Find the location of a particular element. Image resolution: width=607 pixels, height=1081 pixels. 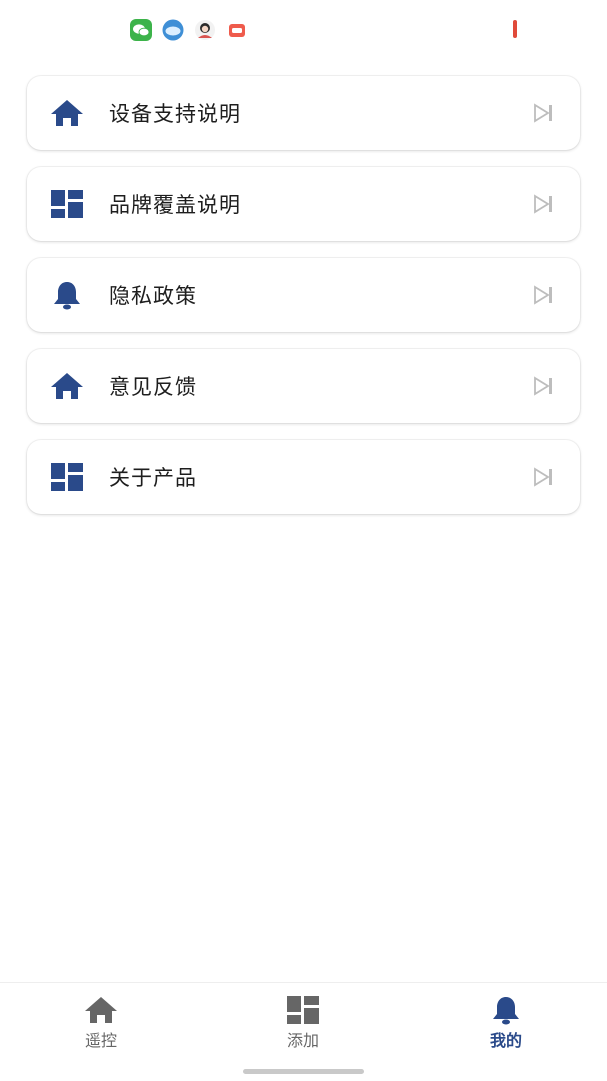

tab-mine: 我的 is located at coordinates (506, 1025).